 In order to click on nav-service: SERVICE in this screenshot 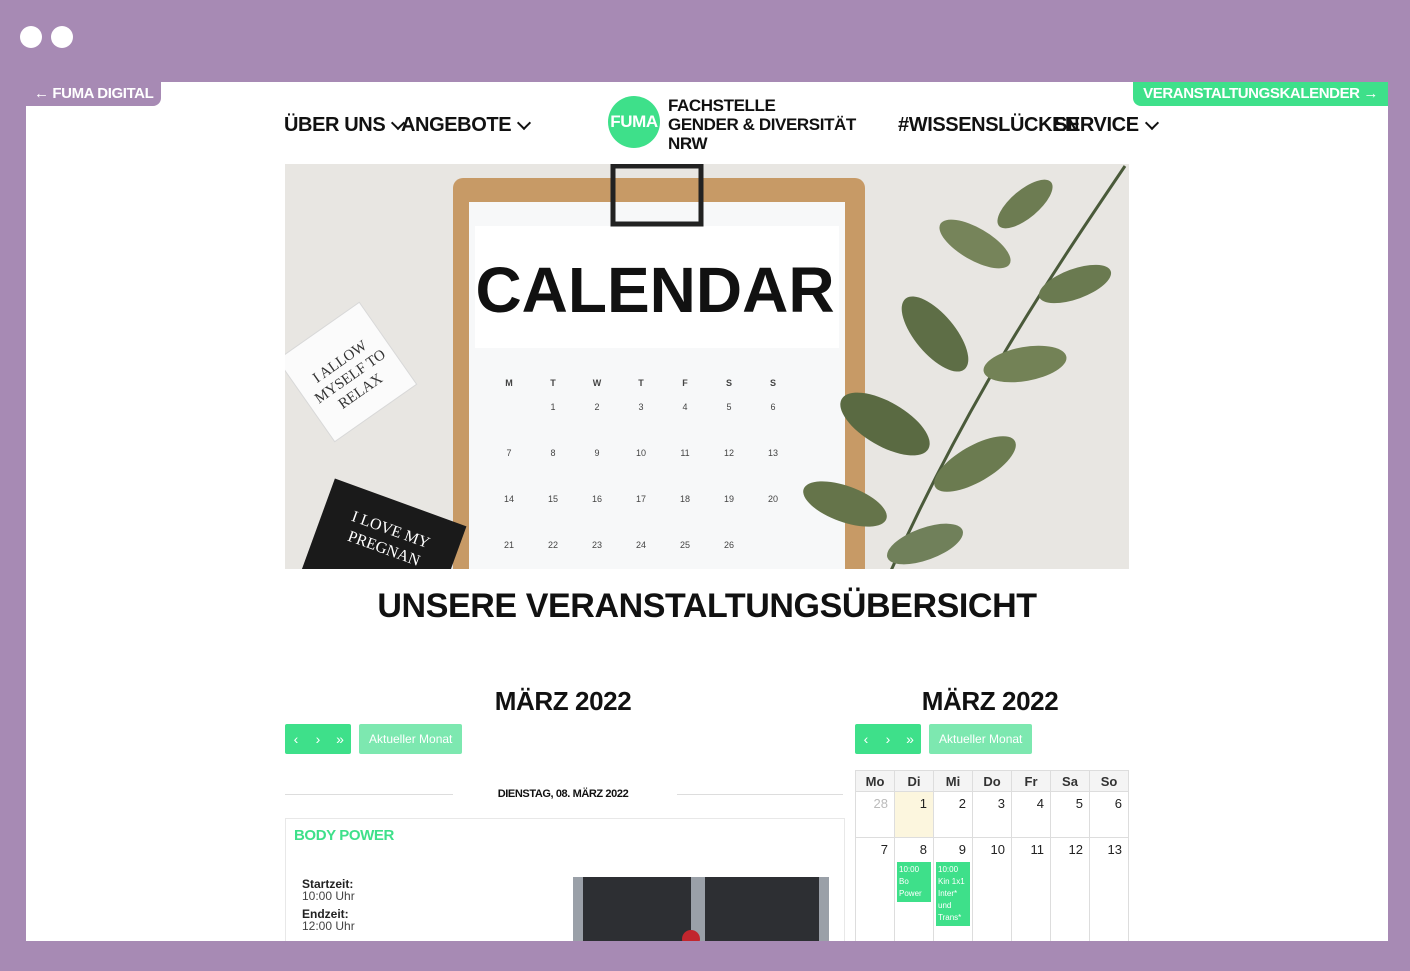, I will do `click(1106, 125)`.